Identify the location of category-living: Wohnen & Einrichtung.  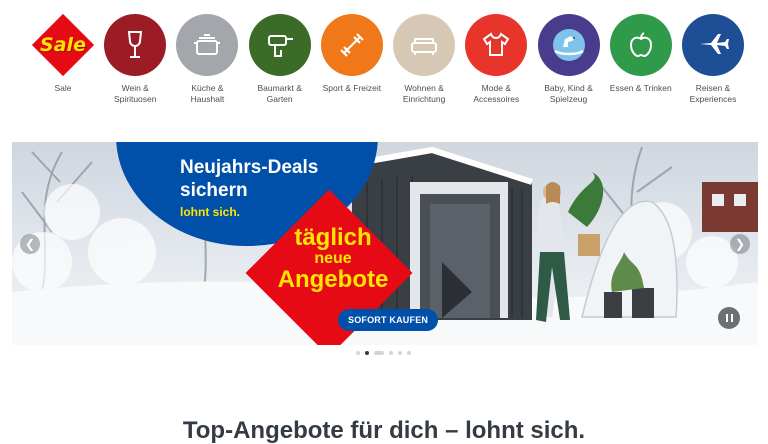
(424, 64).